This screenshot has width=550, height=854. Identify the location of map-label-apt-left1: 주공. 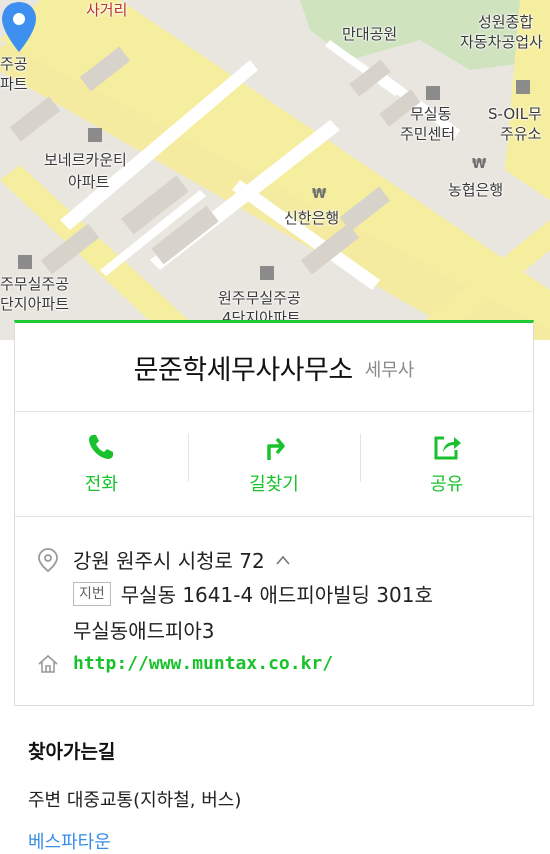
(14, 64).